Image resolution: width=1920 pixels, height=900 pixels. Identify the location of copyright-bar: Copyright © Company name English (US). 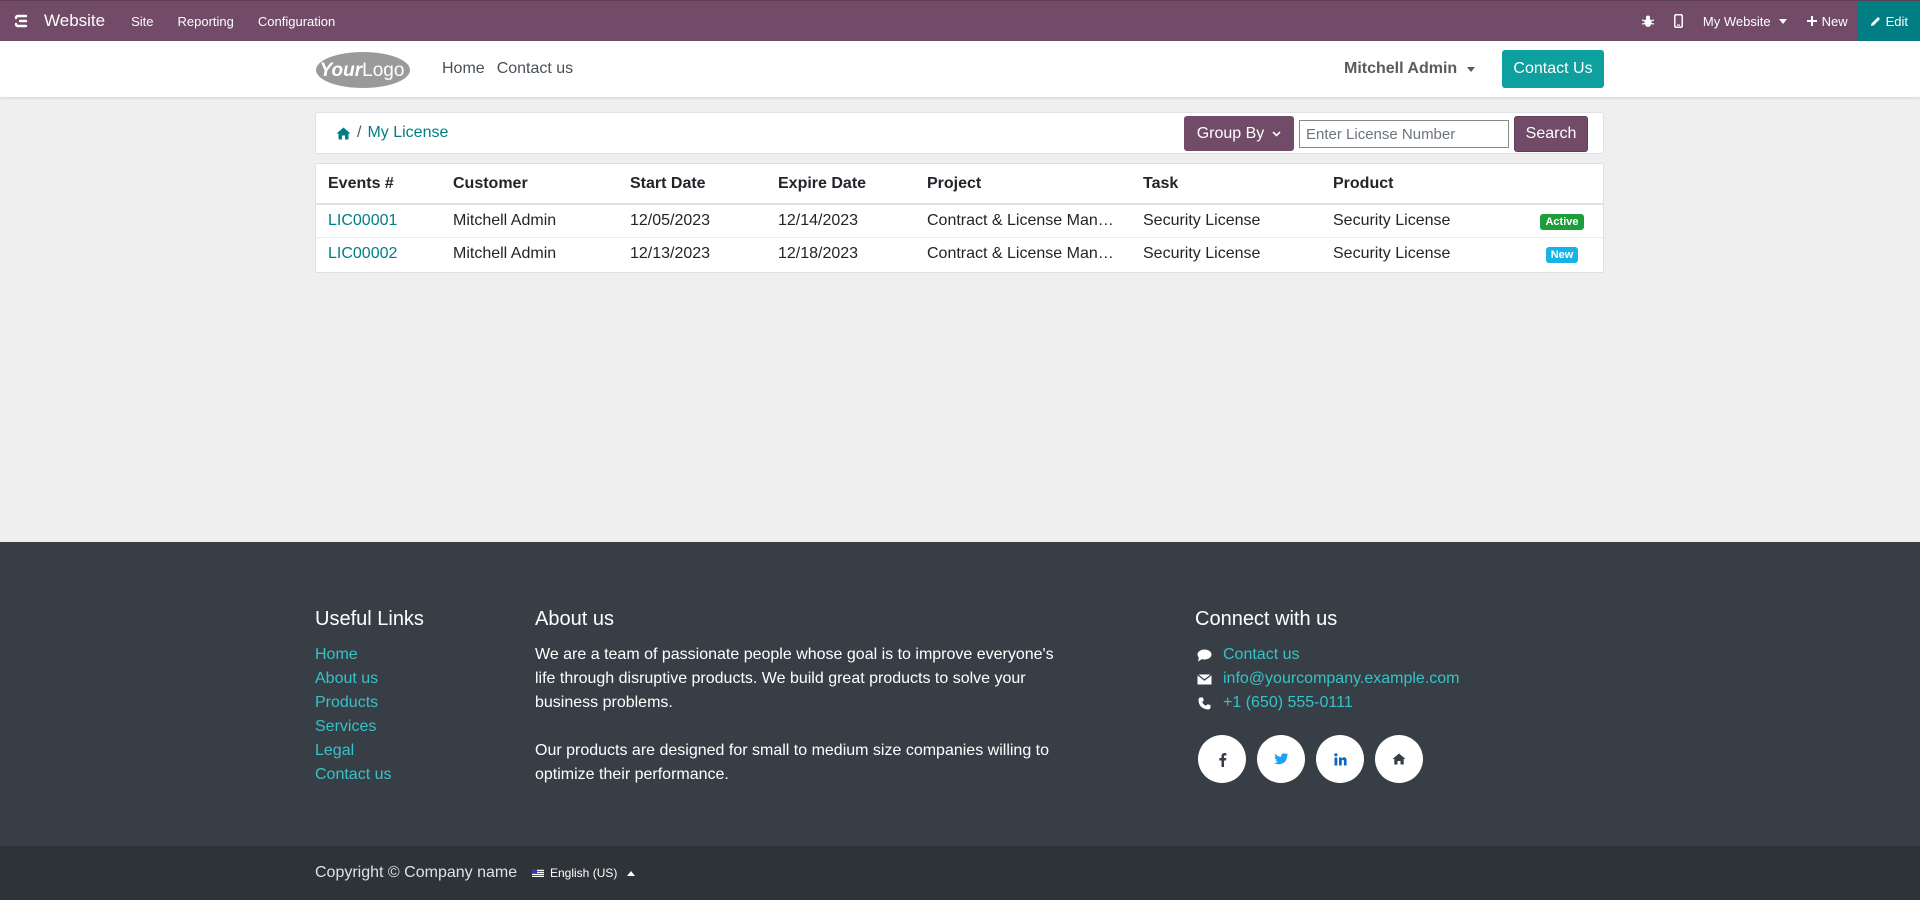
(960, 873).